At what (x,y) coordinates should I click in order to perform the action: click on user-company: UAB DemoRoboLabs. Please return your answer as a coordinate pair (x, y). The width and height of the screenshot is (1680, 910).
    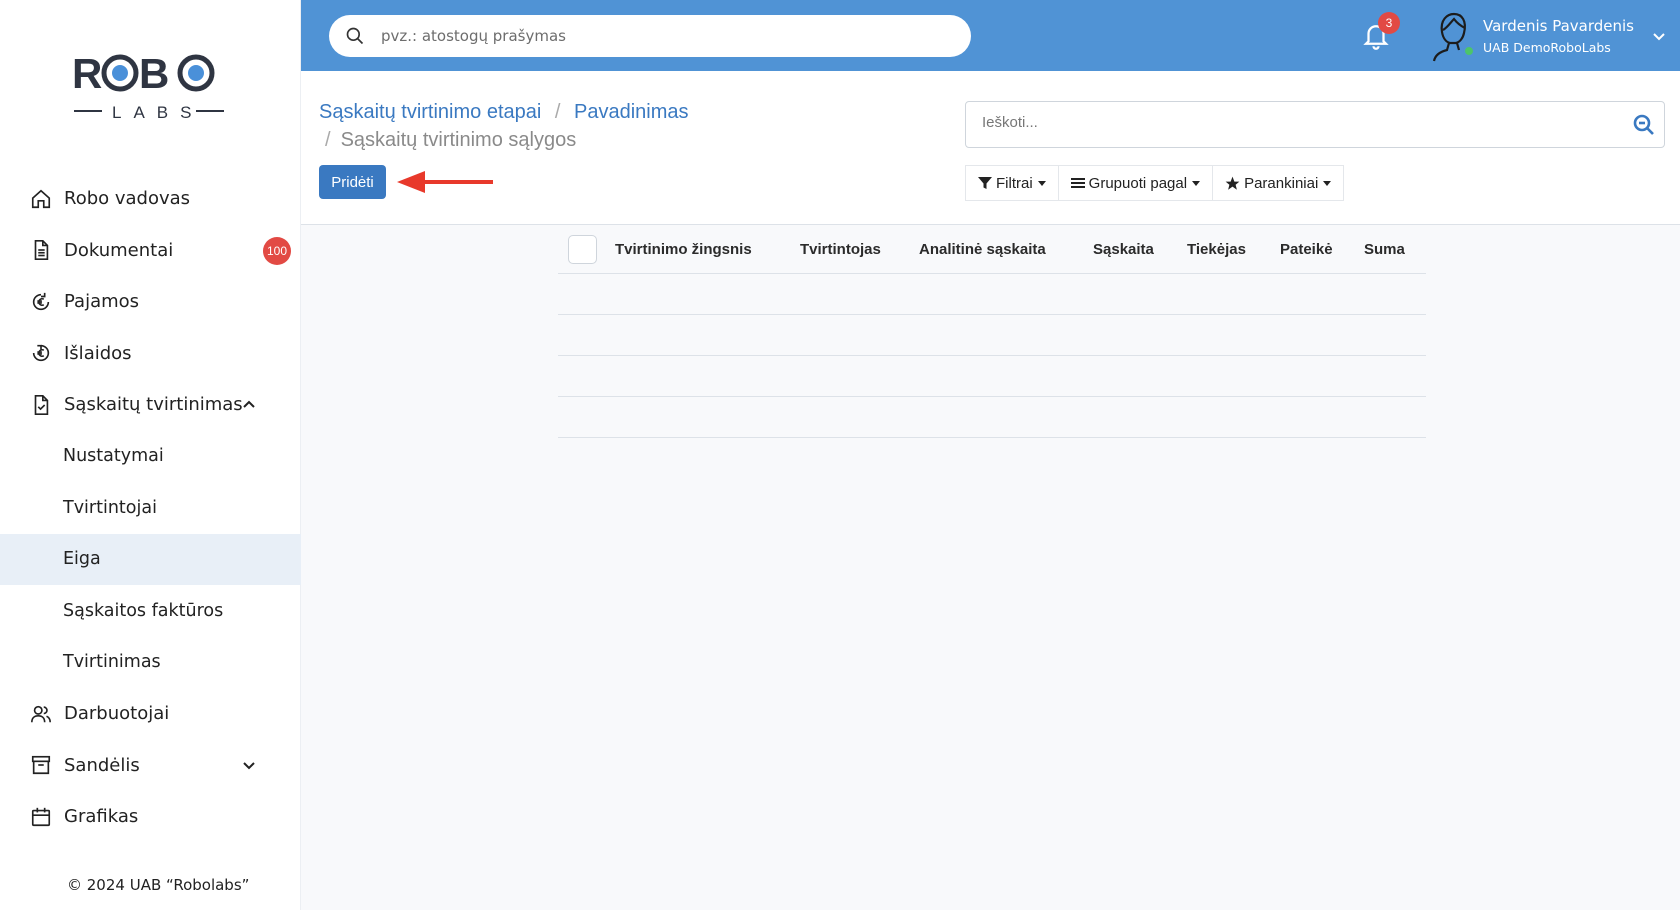
    Looking at the image, I should click on (1547, 47).